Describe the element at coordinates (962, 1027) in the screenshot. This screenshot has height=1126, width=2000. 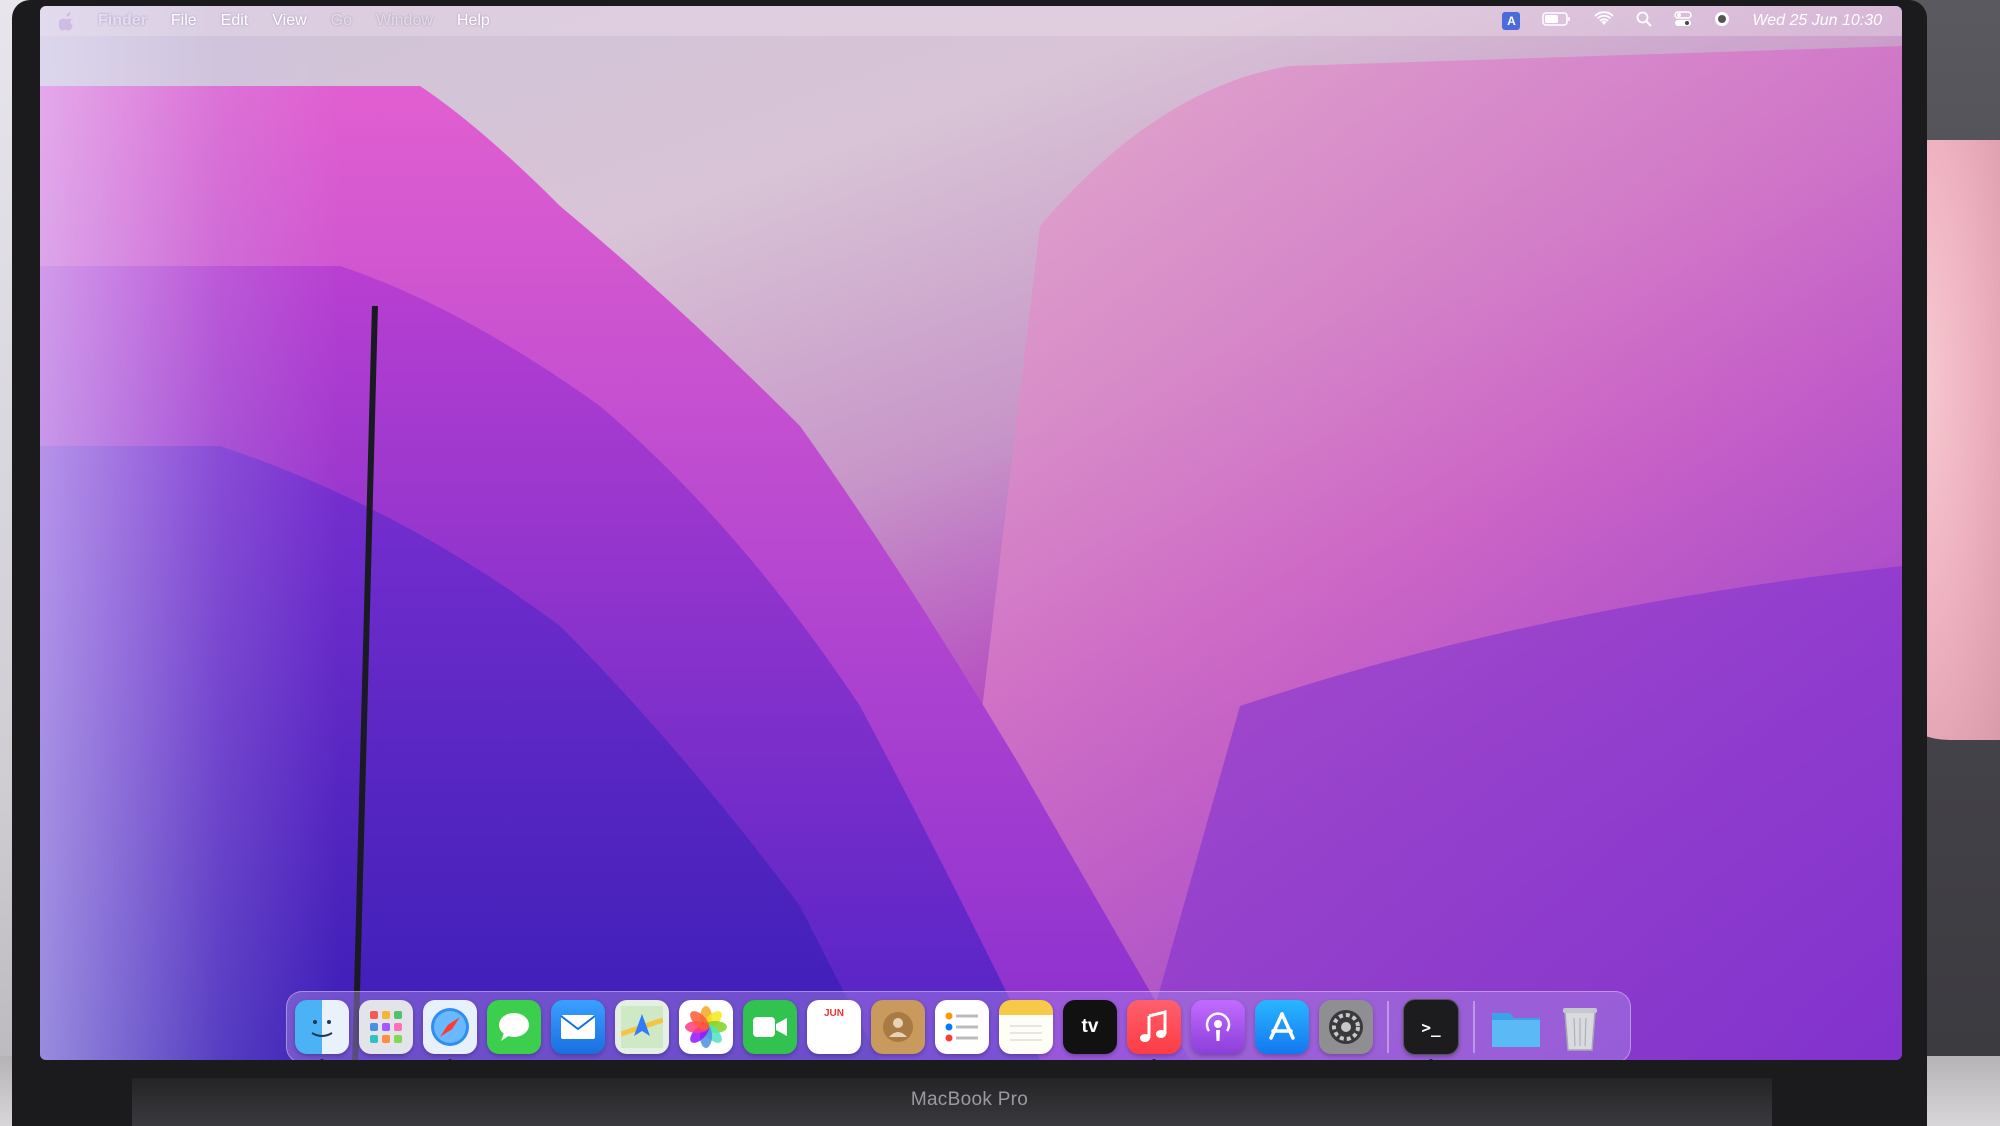
I see `reminders-icon` at that location.